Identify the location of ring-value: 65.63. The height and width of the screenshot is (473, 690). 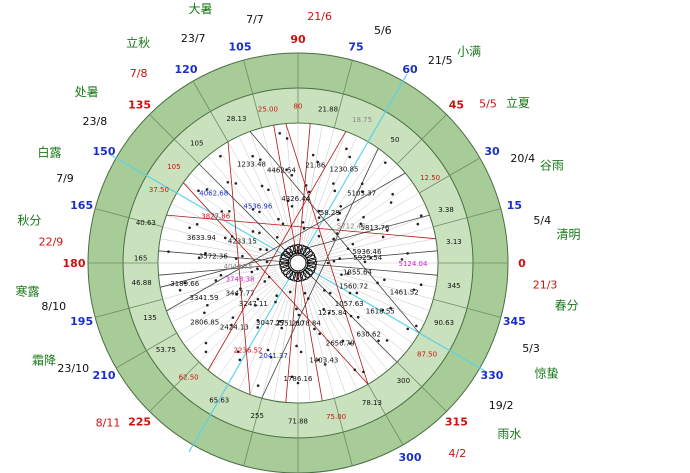
(219, 400).